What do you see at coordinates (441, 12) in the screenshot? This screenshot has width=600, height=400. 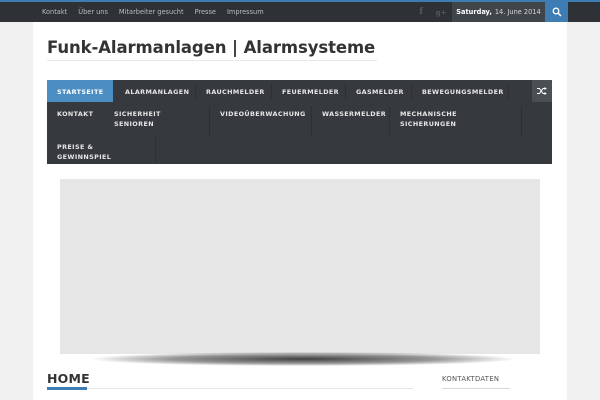 I see `googleplus-icon: g+` at bounding box center [441, 12].